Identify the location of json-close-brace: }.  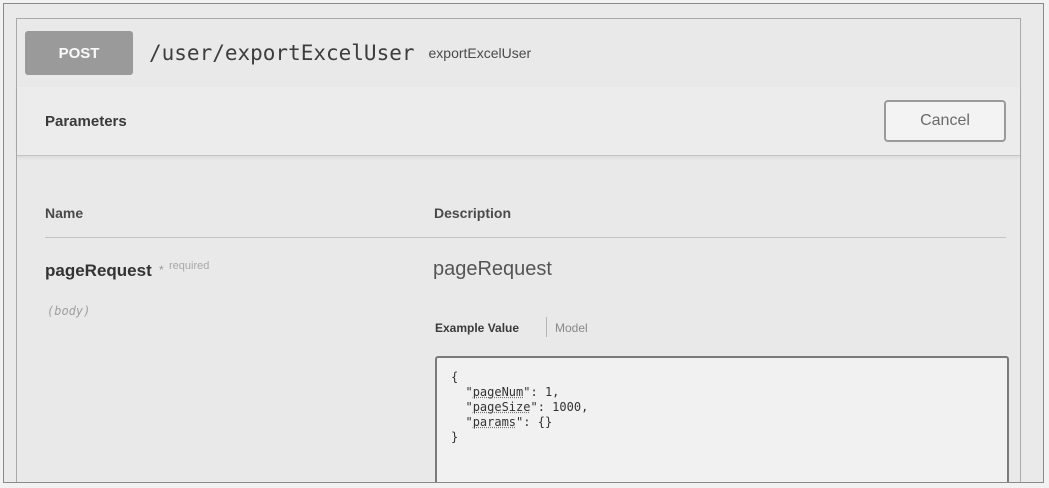
(455, 437).